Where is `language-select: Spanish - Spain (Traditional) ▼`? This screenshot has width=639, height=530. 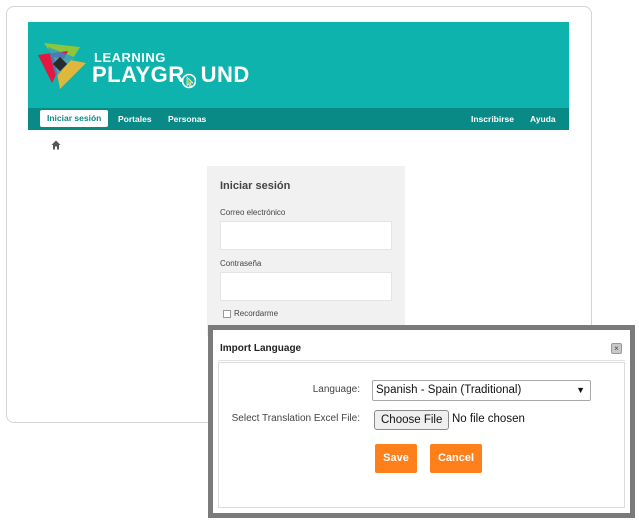
language-select: Spanish - Spain (Traditional) ▼ is located at coordinates (481, 390).